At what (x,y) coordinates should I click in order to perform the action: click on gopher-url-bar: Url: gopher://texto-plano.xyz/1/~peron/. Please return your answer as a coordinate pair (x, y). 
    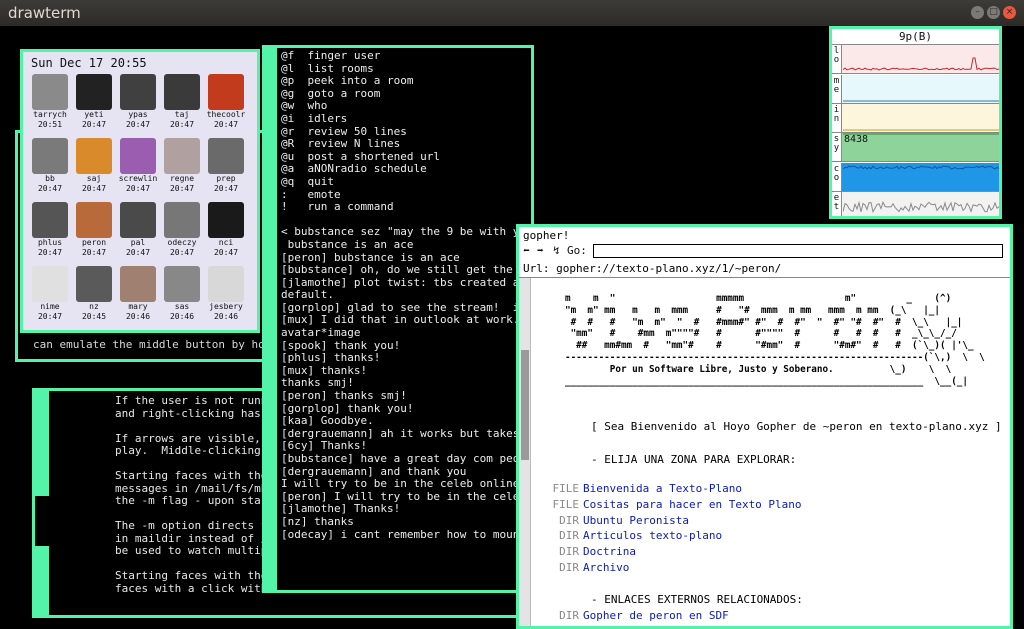
    Looking at the image, I should click on (652, 268).